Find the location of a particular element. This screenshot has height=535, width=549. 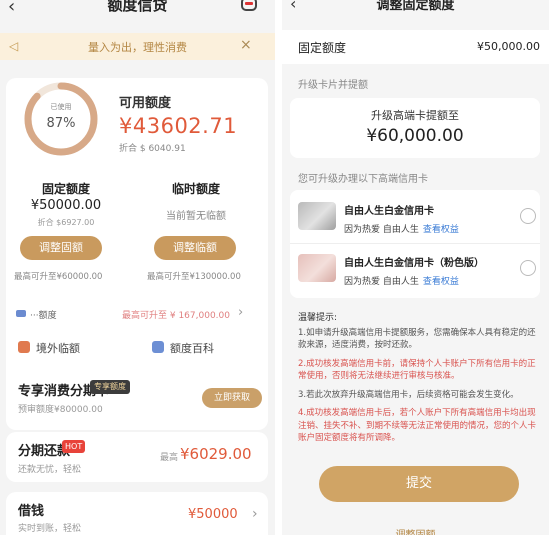

borrow-row: 借钱 实时到账，轻松 ¥50000 › is located at coordinates (137, 513).